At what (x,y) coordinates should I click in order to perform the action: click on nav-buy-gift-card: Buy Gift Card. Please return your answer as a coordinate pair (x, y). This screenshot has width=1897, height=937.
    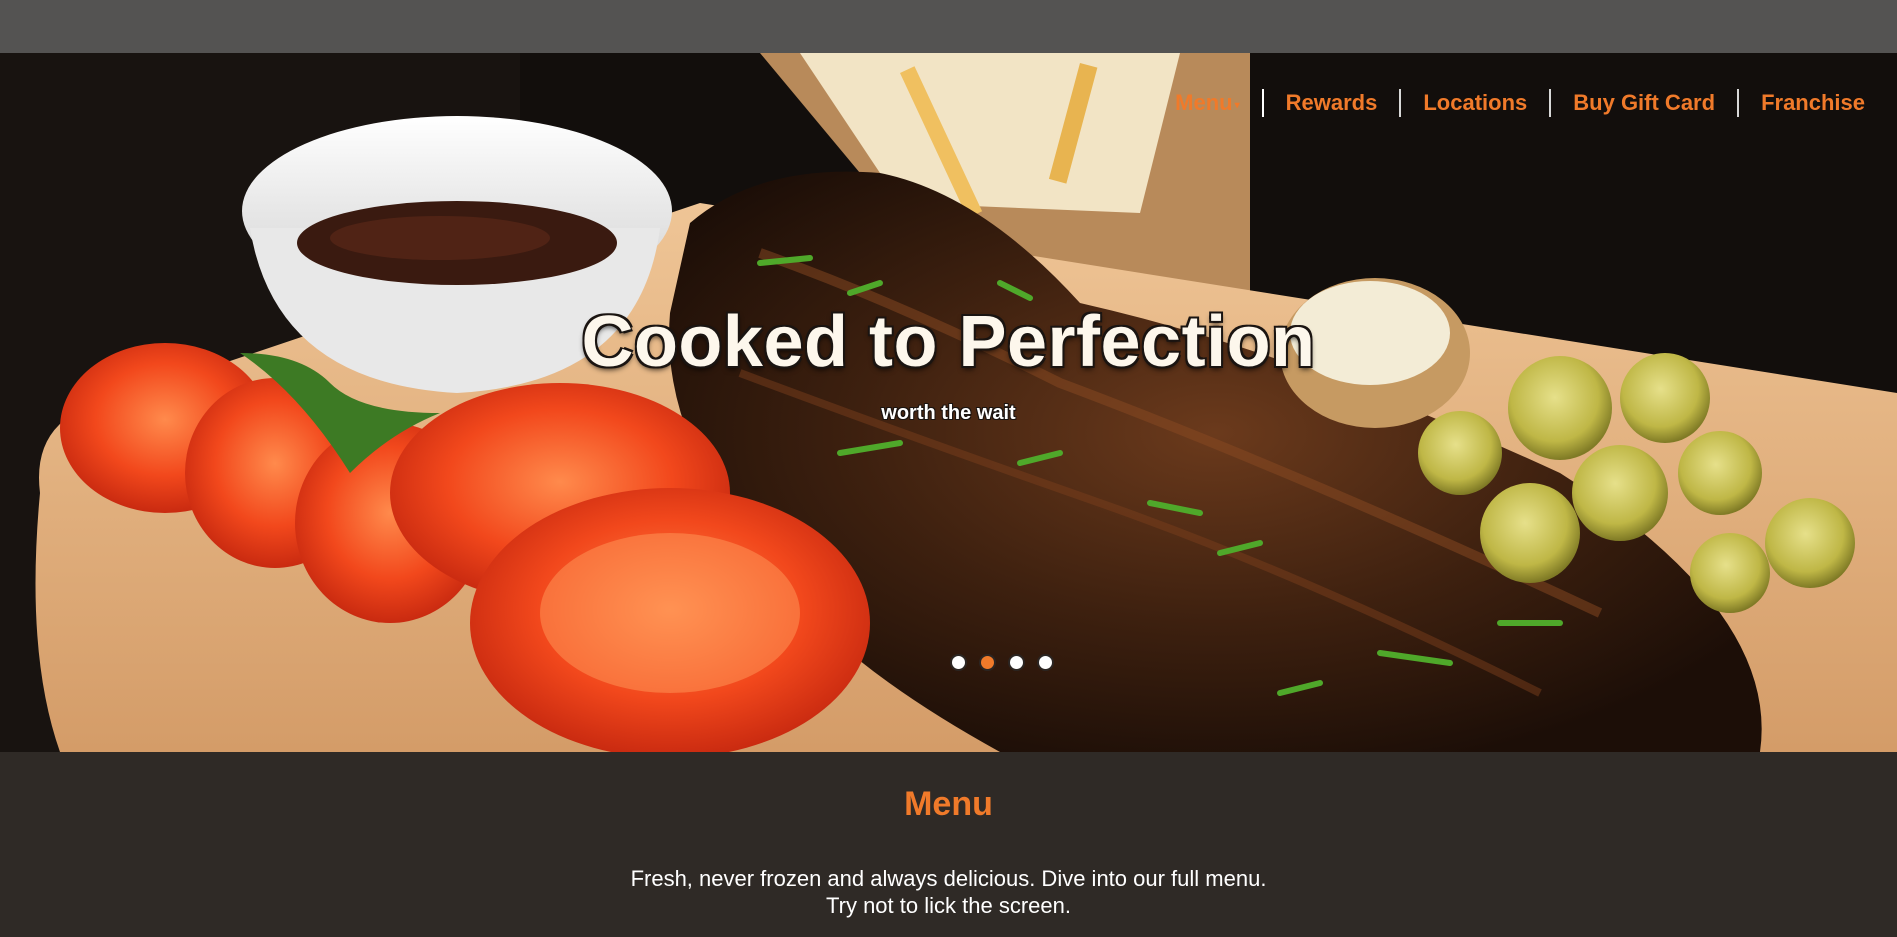
    Looking at the image, I should click on (1644, 103).